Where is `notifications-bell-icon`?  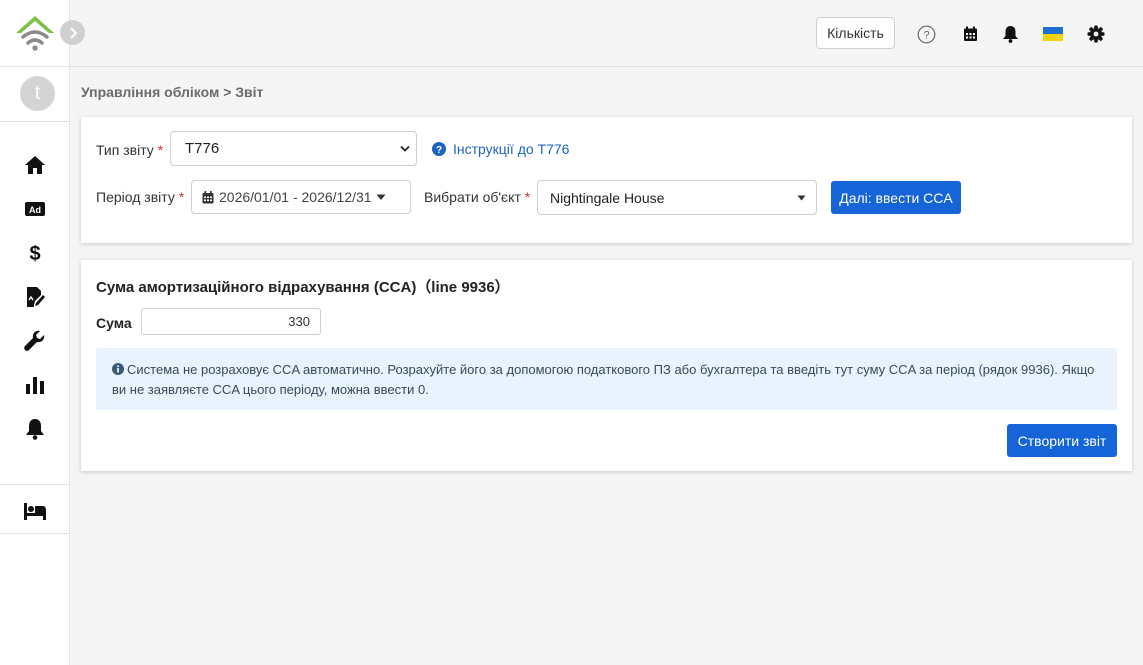
notifications-bell-icon is located at coordinates (1010, 34).